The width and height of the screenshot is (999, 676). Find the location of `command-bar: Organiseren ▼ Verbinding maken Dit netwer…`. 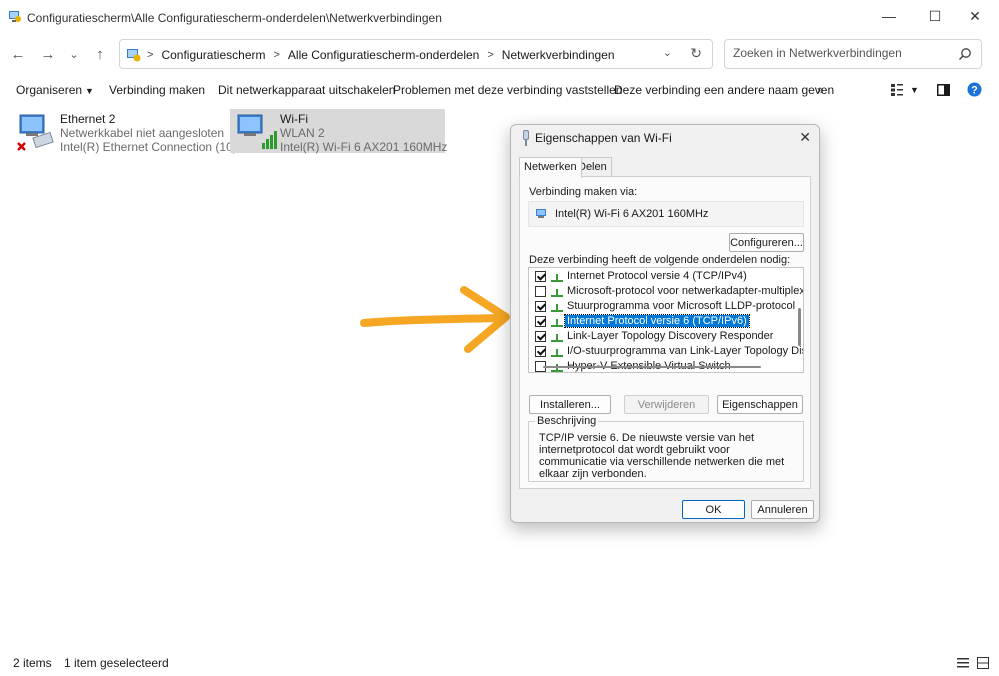

command-bar: Organiseren ▼ Verbinding maken Dit netwer… is located at coordinates (499, 90).